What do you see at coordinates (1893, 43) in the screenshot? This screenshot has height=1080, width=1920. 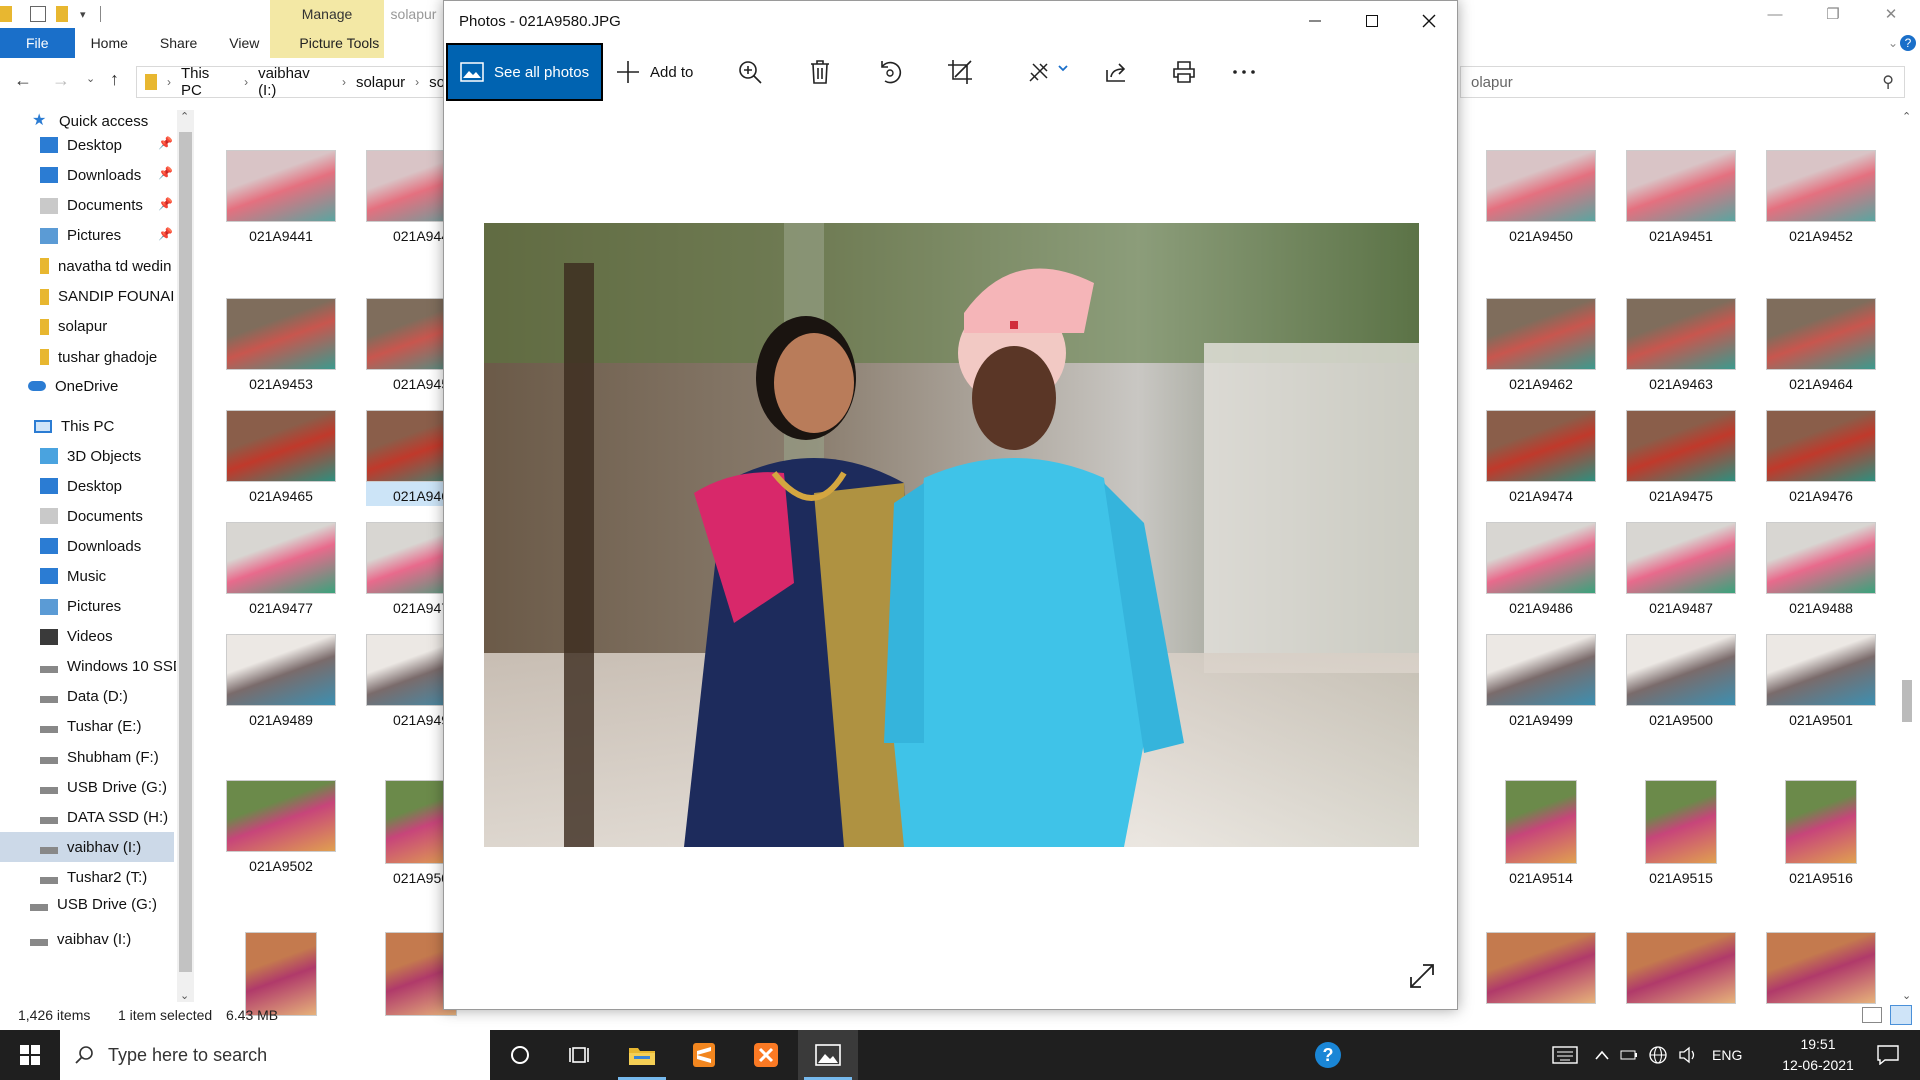 I see `expand-ribbon-icon: ⌄` at bounding box center [1893, 43].